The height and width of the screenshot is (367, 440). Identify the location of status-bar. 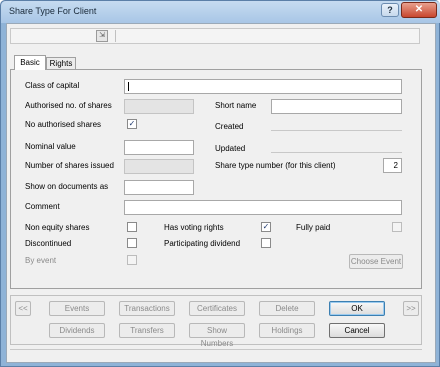
(216, 354).